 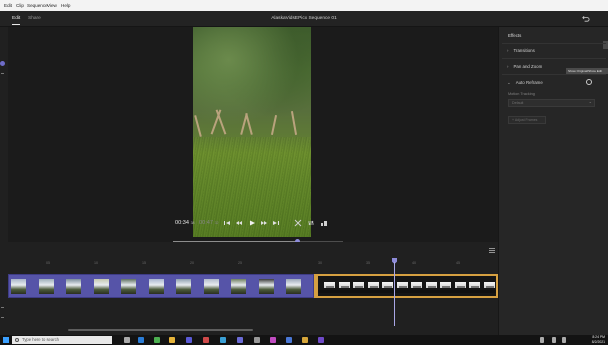 I want to click on audio-meter-icon, so click(x=324, y=223).